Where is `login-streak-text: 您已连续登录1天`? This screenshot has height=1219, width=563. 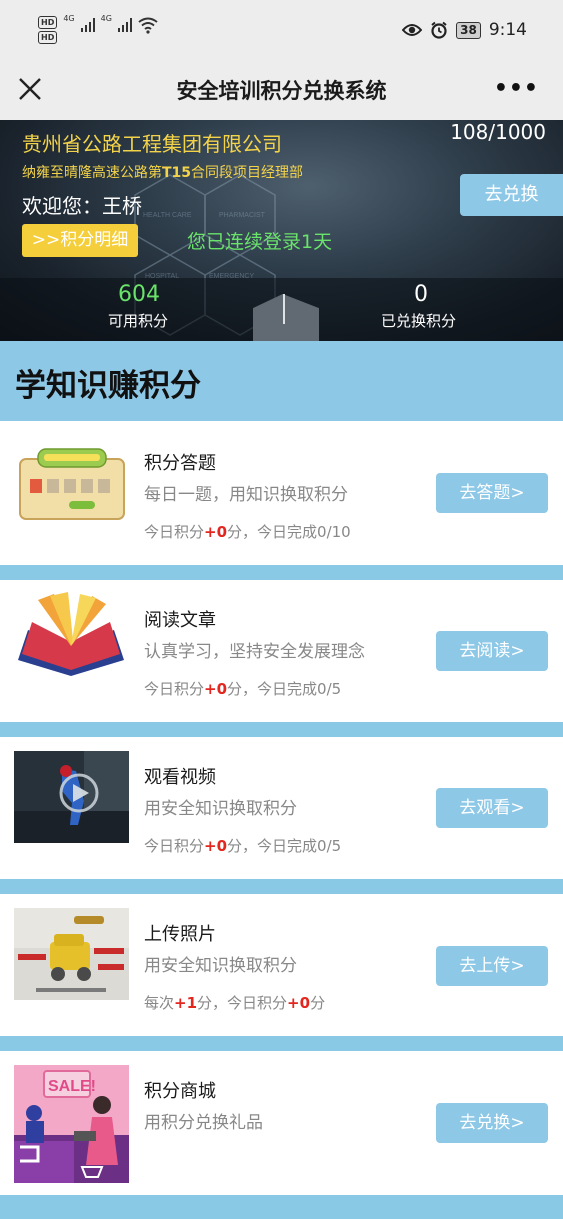 login-streak-text: 您已连续登录1天 is located at coordinates (260, 242).